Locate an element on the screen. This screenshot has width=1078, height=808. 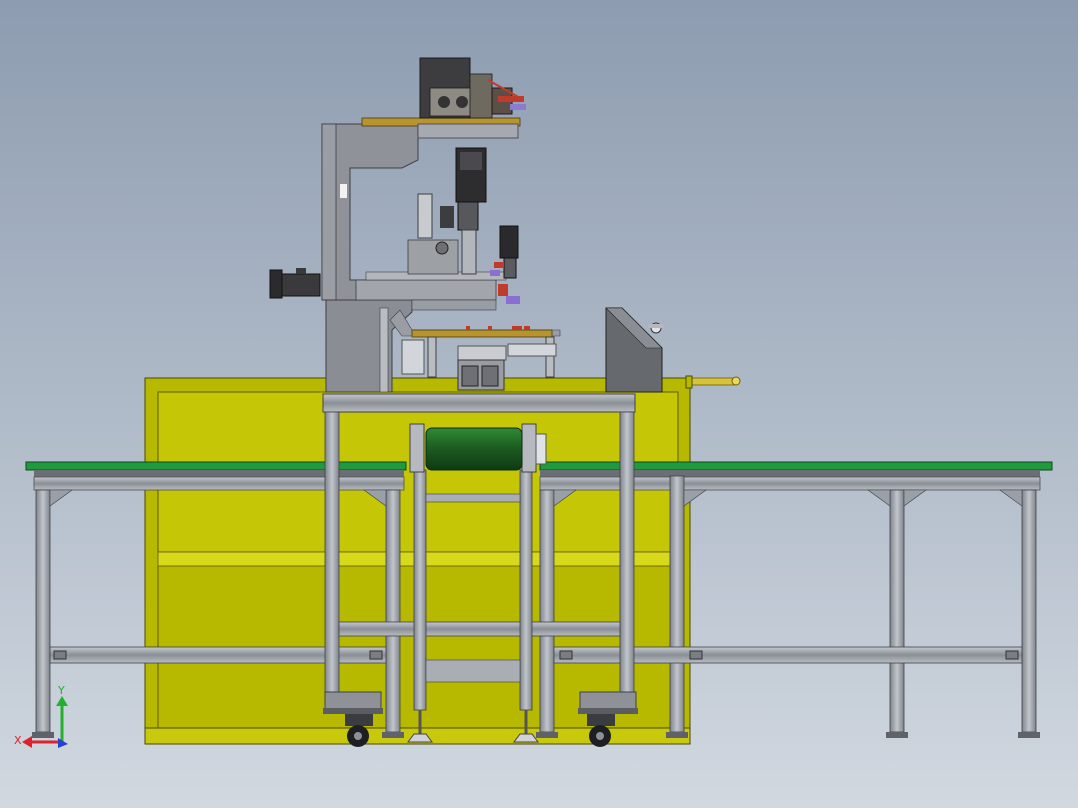
coordinate-triad: Y X is located at coordinates (44, 717).